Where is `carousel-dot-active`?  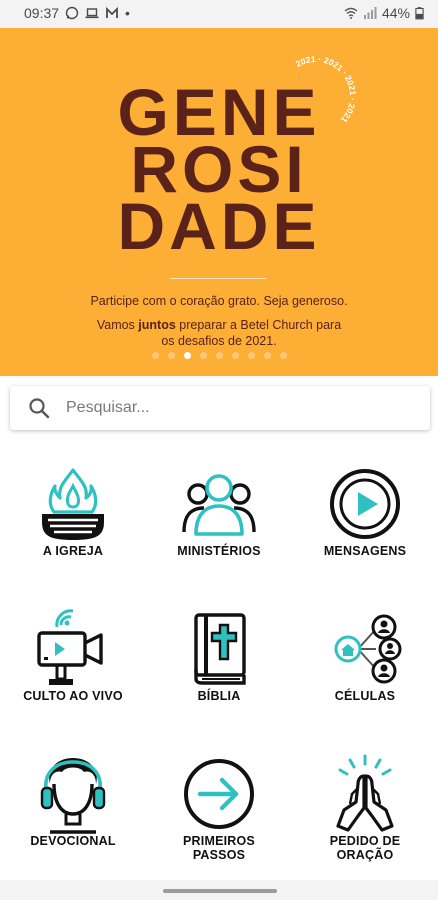 carousel-dot-active is located at coordinates (187, 355).